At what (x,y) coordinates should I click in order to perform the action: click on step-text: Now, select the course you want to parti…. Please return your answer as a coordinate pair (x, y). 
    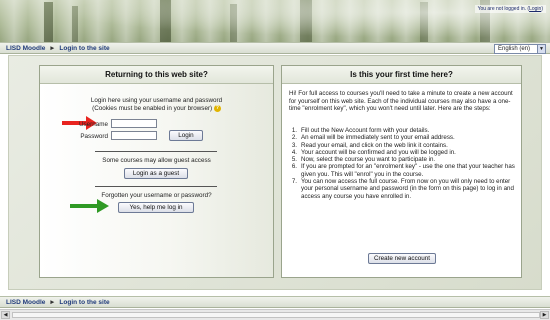
    Looking at the image, I should click on (368, 160).